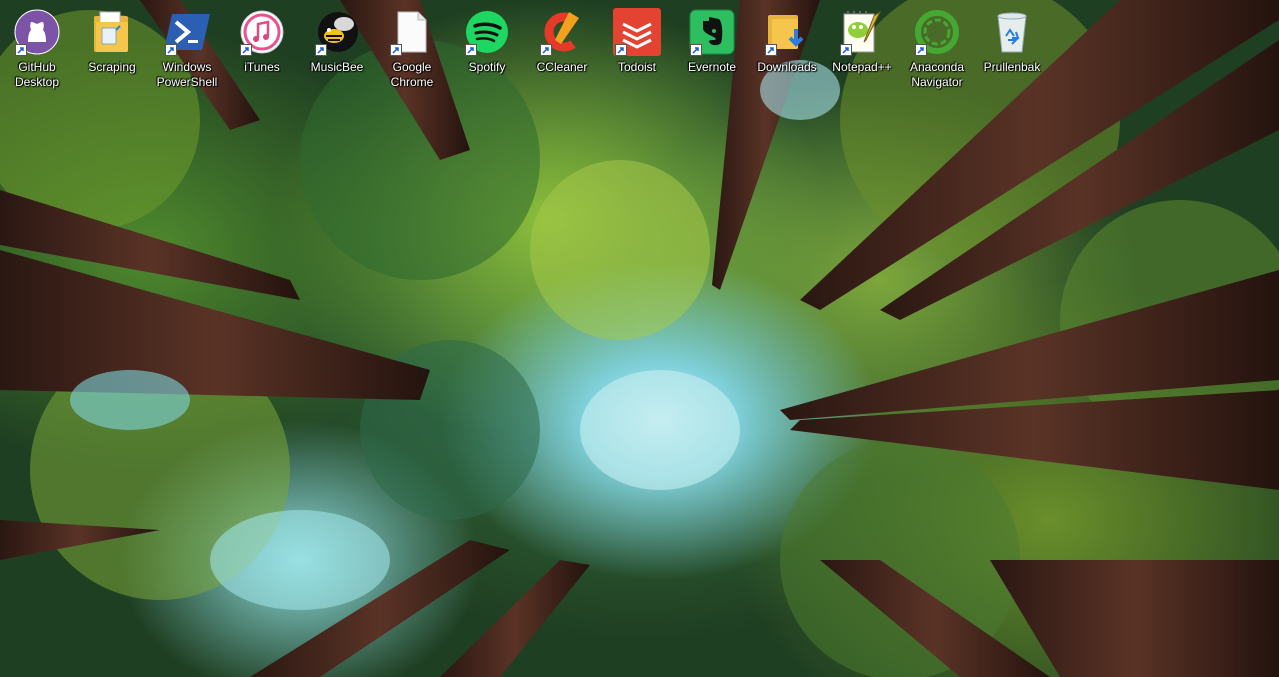 This screenshot has width=1279, height=677. Describe the element at coordinates (337, 32) in the screenshot. I see `musicbee-icon` at that location.